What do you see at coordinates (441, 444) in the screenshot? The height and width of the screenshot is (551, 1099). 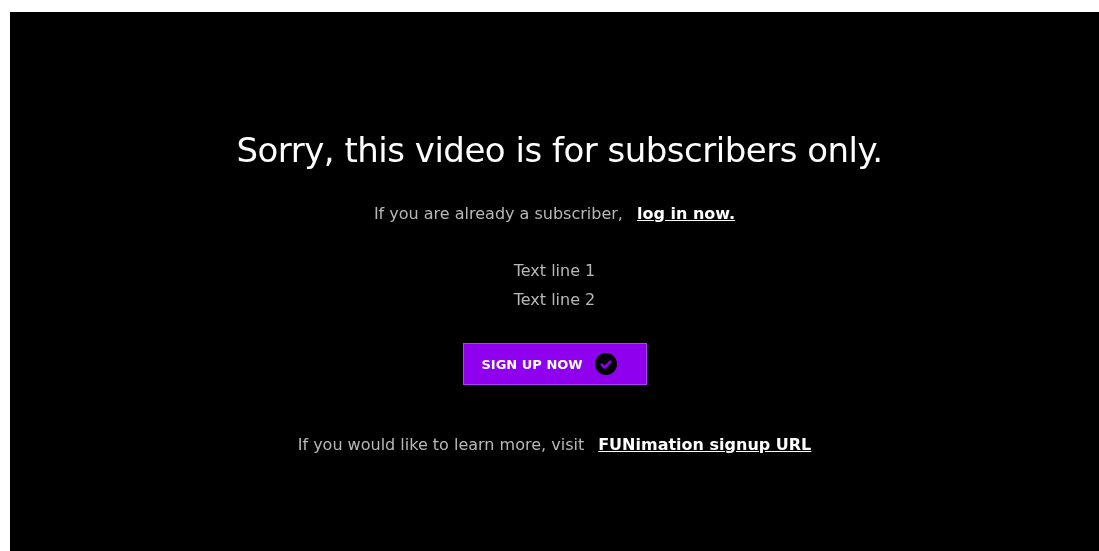 I see `learn-more-text: If you would like to learn more, visit` at bounding box center [441, 444].